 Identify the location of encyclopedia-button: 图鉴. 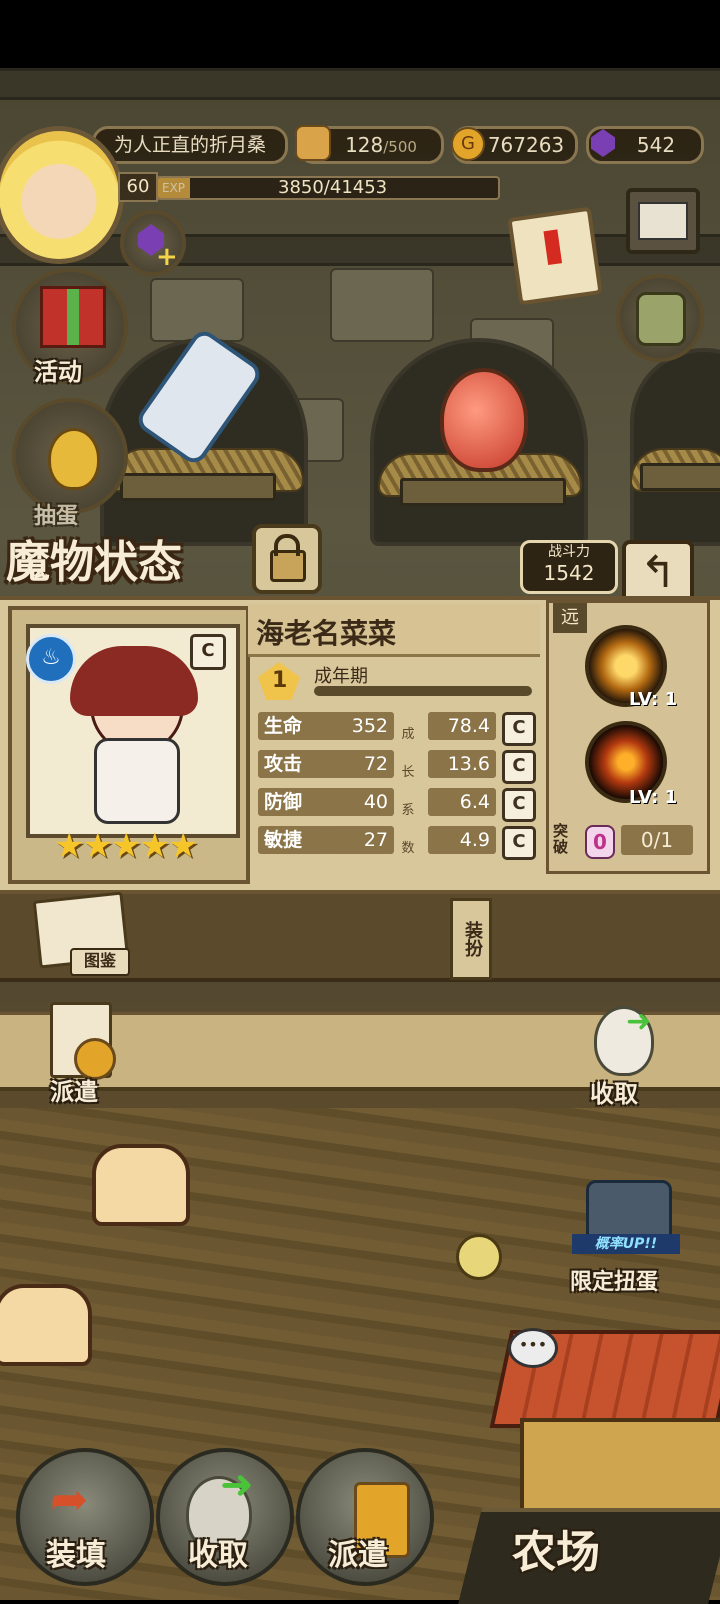
(80, 933).